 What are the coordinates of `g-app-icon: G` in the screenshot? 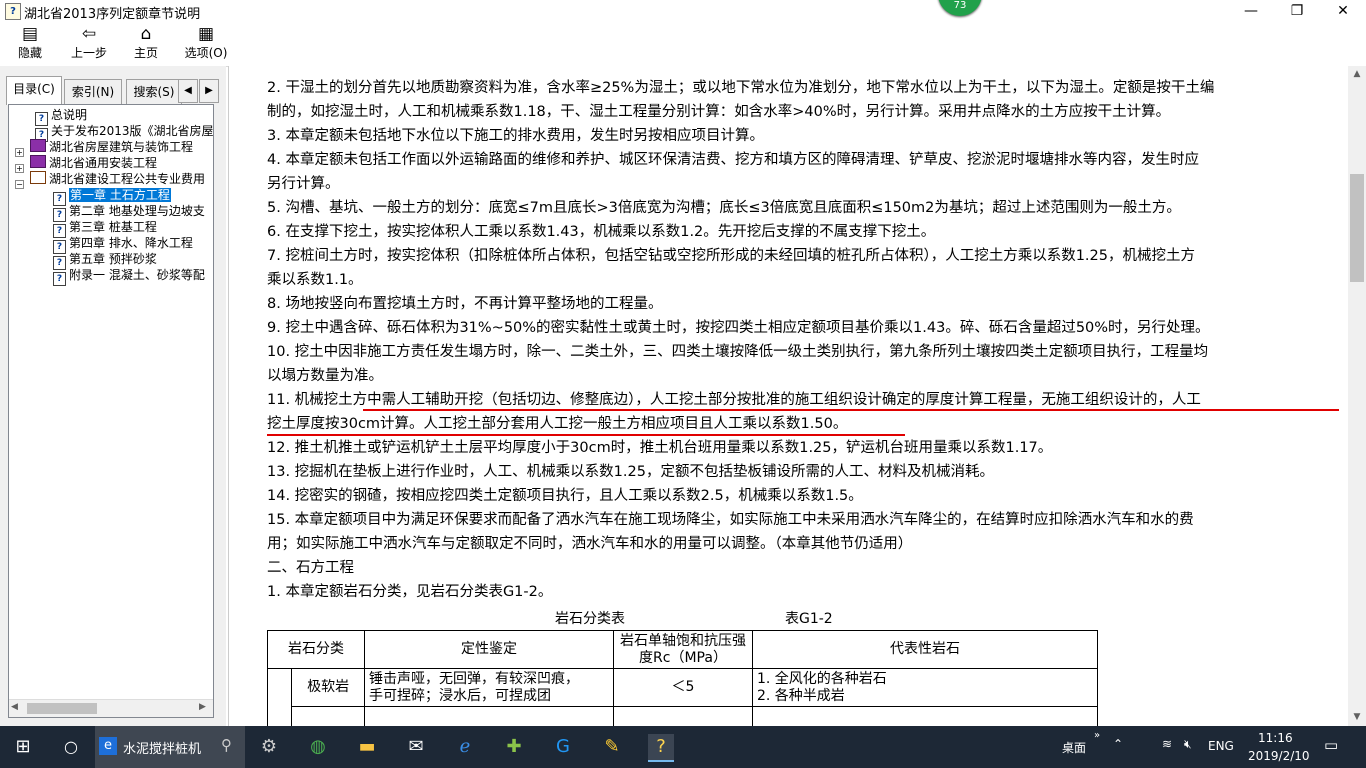 It's located at (563, 747).